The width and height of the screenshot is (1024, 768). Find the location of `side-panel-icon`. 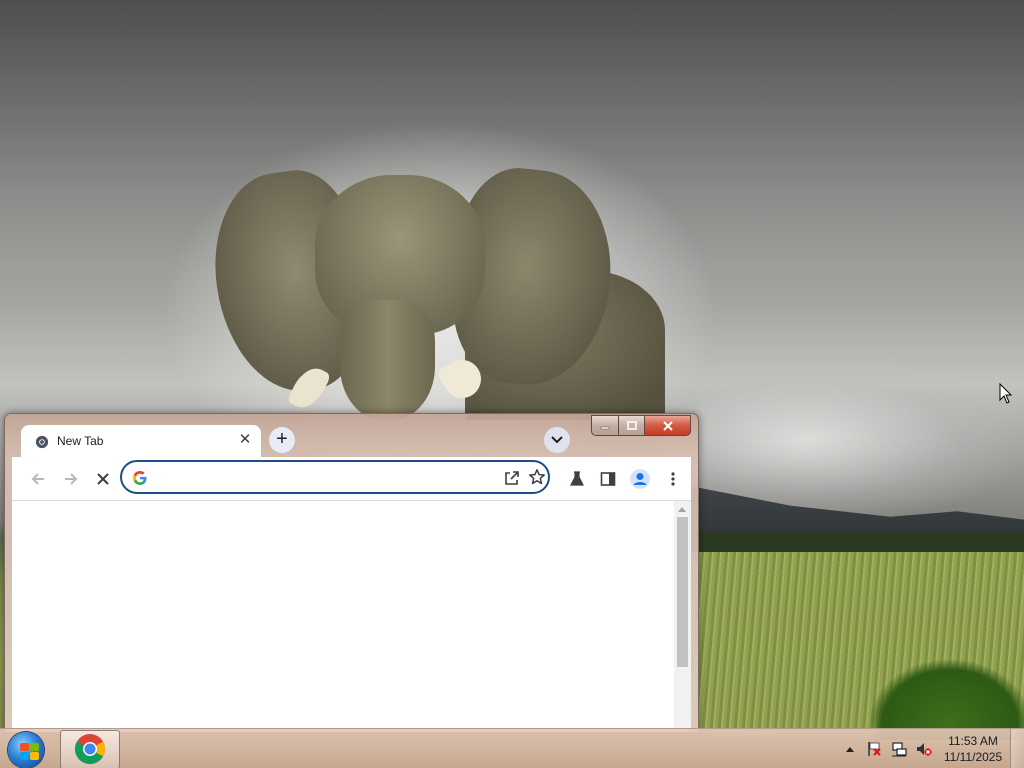

side-panel-icon is located at coordinates (608, 479).